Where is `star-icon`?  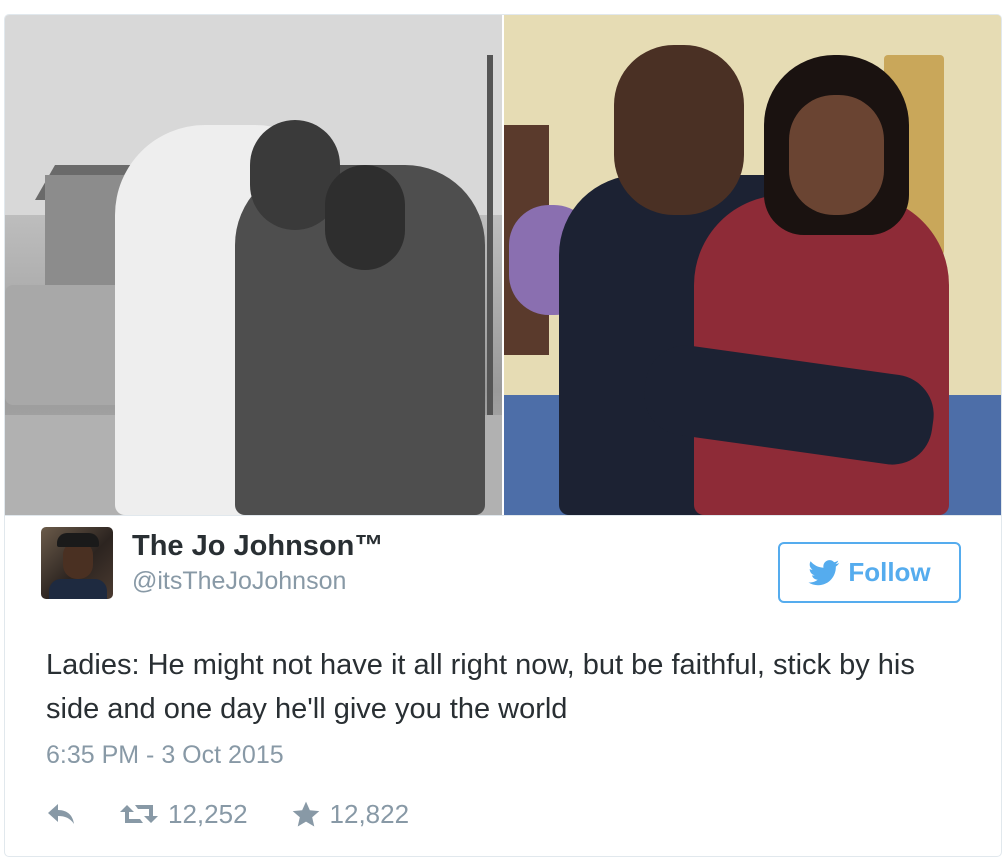 star-icon is located at coordinates (306, 814).